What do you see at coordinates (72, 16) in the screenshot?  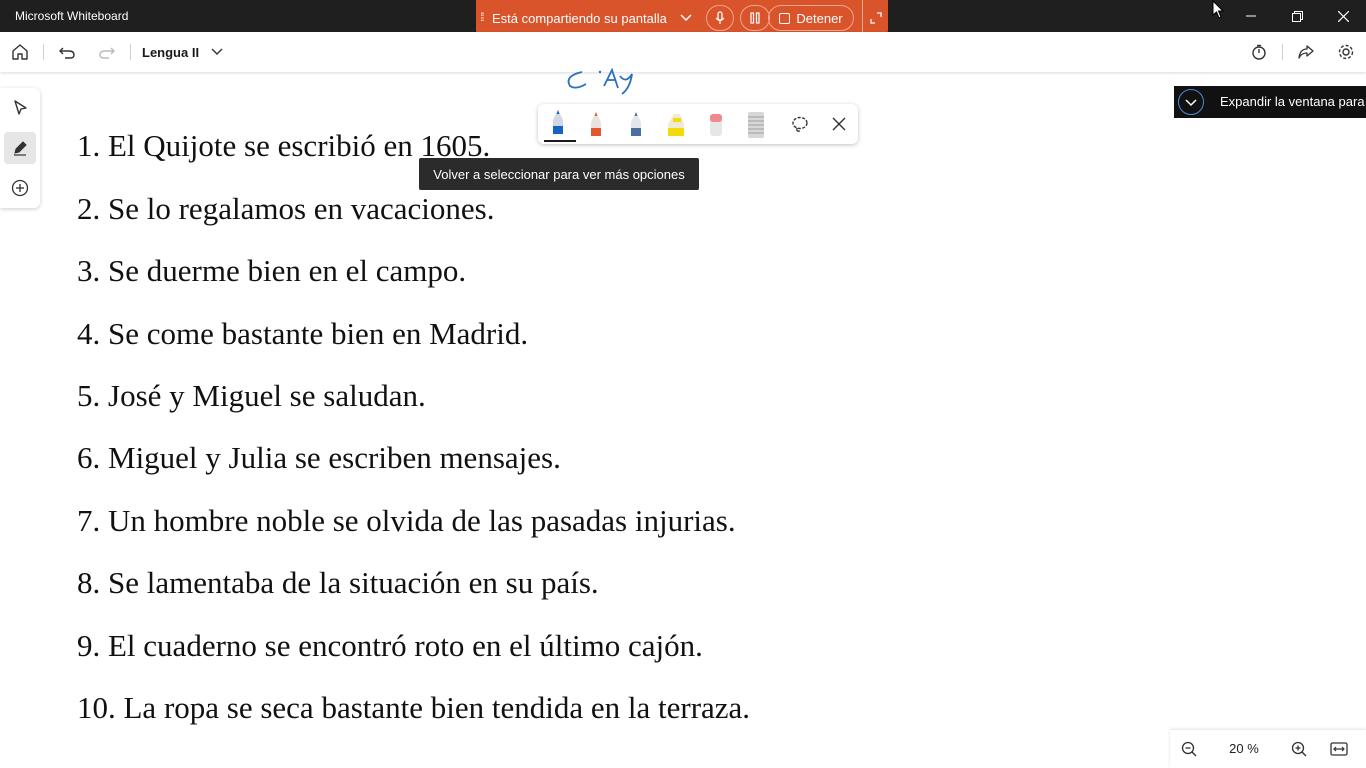 I see `app-title: Microsoft Whiteboard` at bounding box center [72, 16].